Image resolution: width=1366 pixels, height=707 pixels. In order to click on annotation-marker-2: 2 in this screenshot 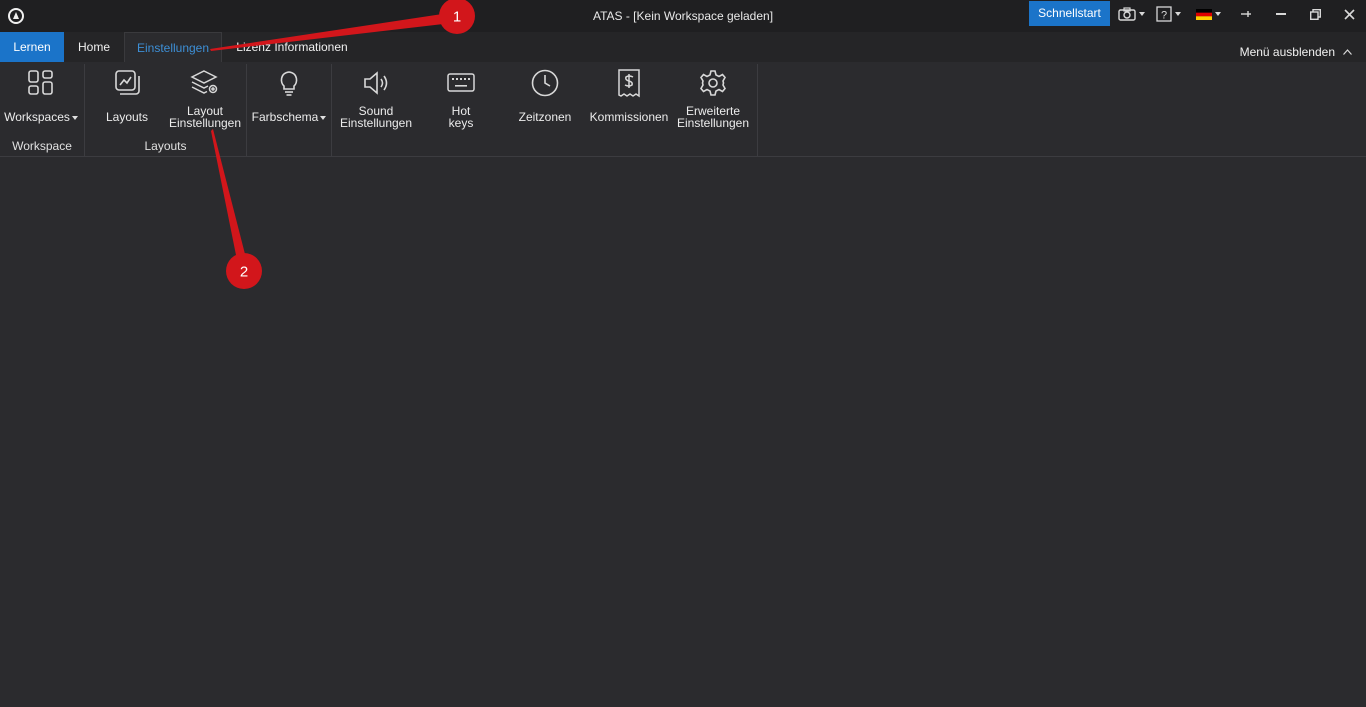, I will do `click(244, 271)`.